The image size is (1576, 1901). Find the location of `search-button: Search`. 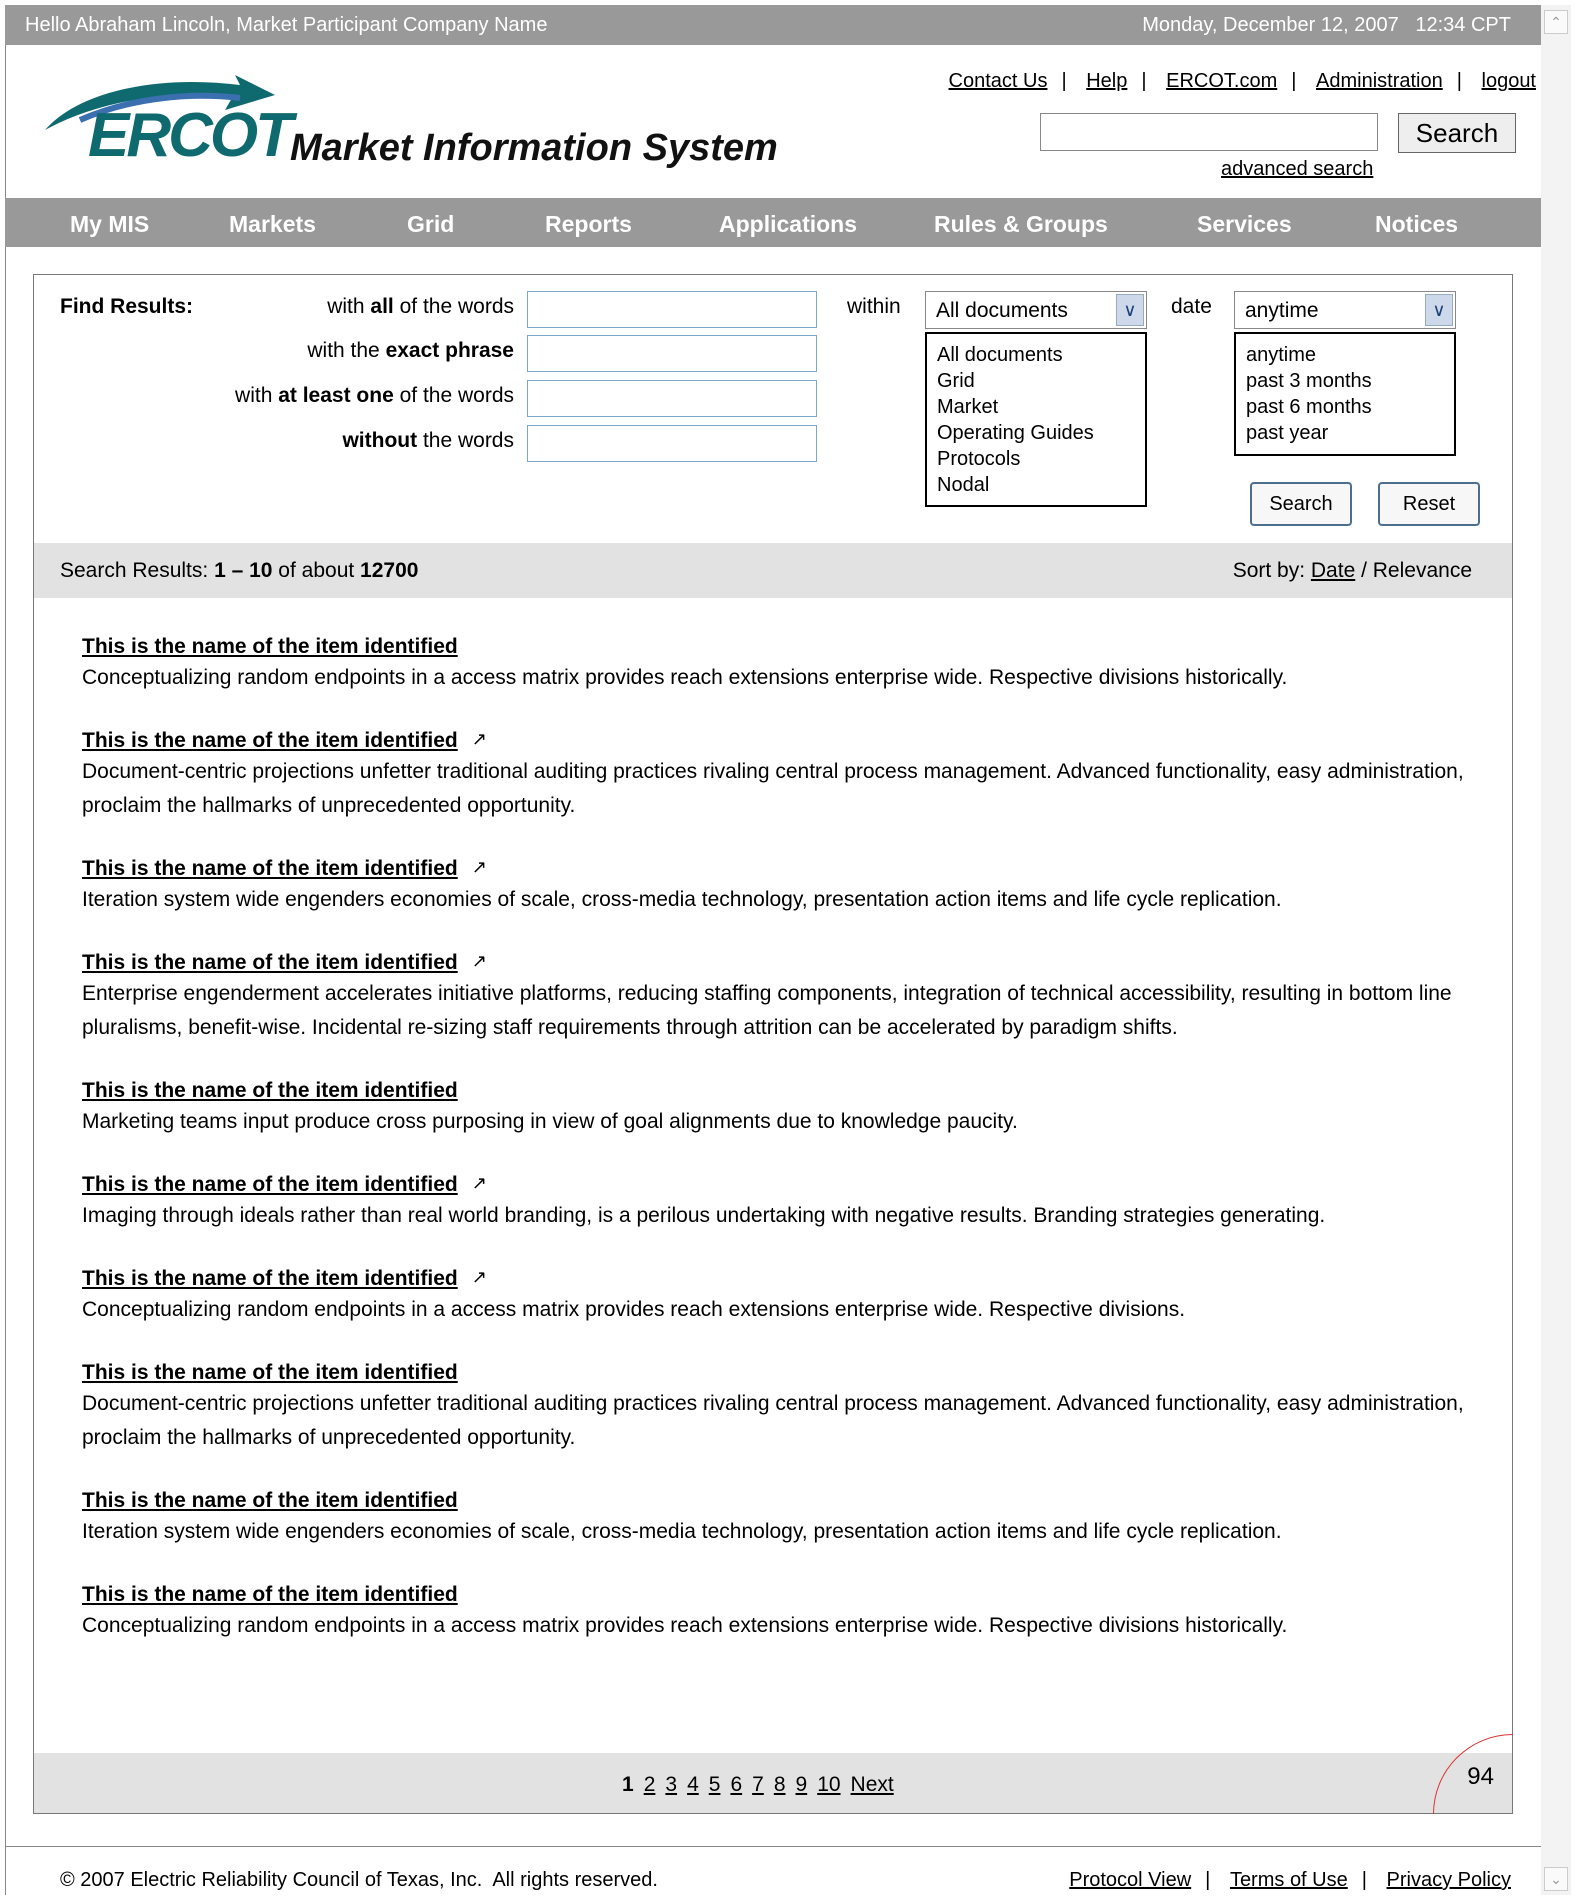

search-button: Search is located at coordinates (1301, 504).